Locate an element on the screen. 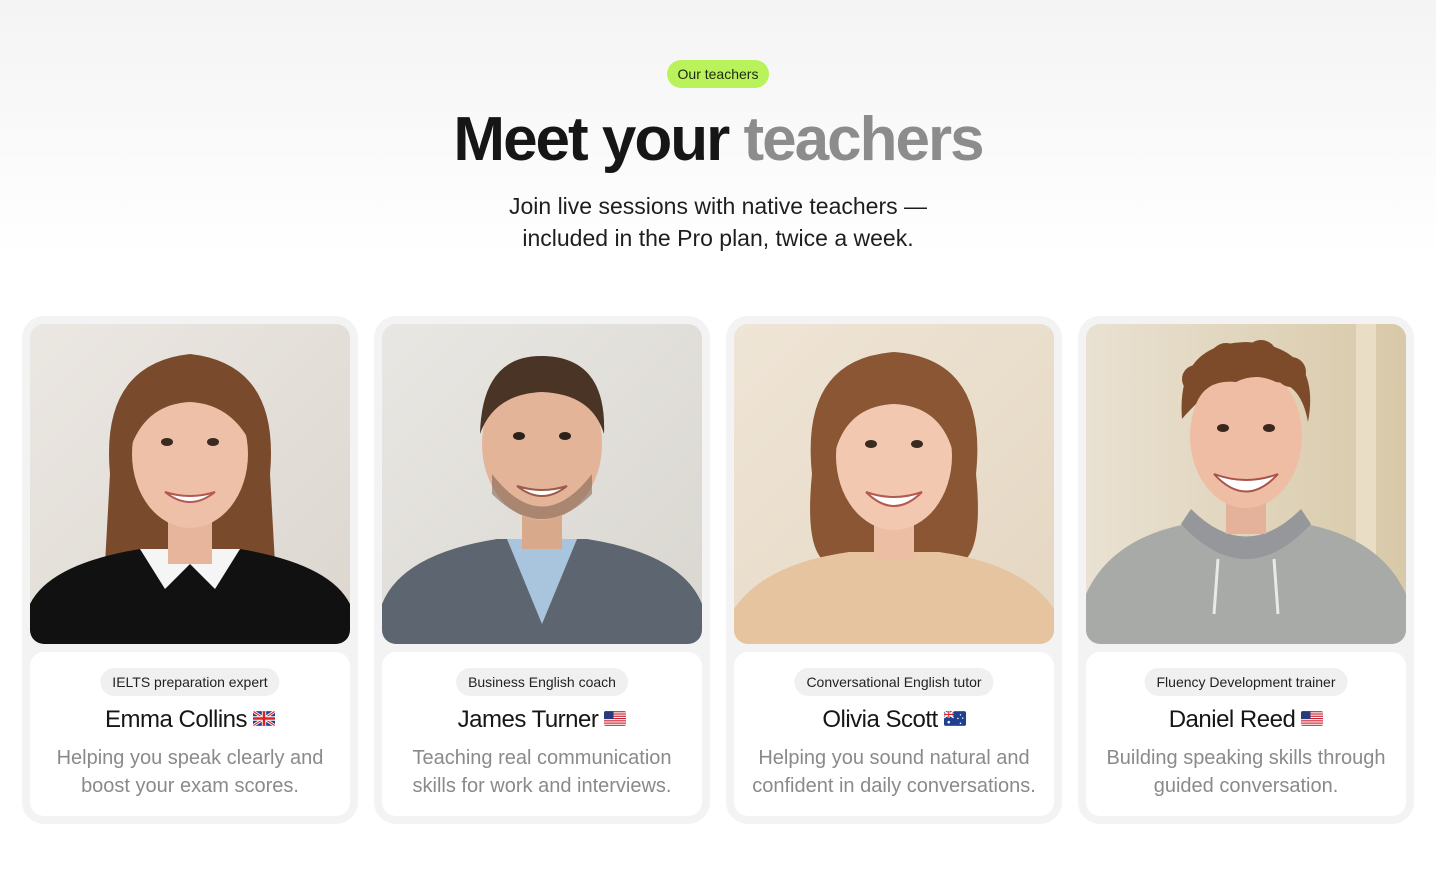  teacher-name-text: Olivia Scott is located at coordinates (880, 719).